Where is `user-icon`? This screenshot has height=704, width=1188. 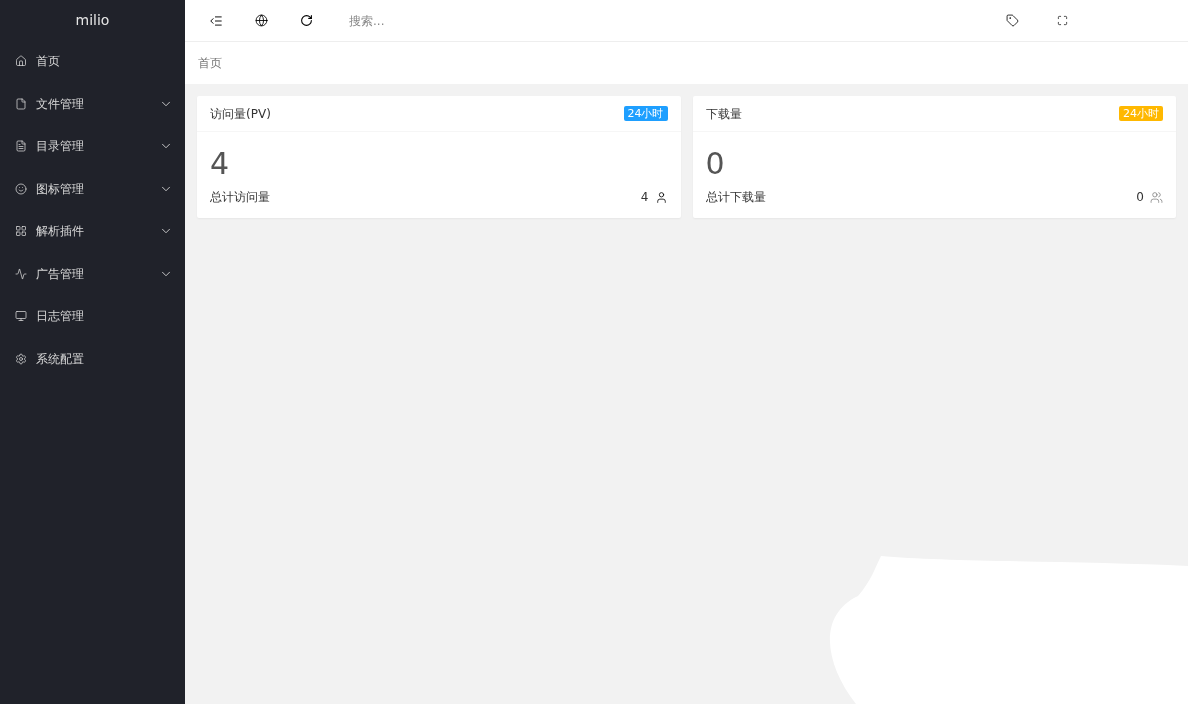
user-icon is located at coordinates (661, 197).